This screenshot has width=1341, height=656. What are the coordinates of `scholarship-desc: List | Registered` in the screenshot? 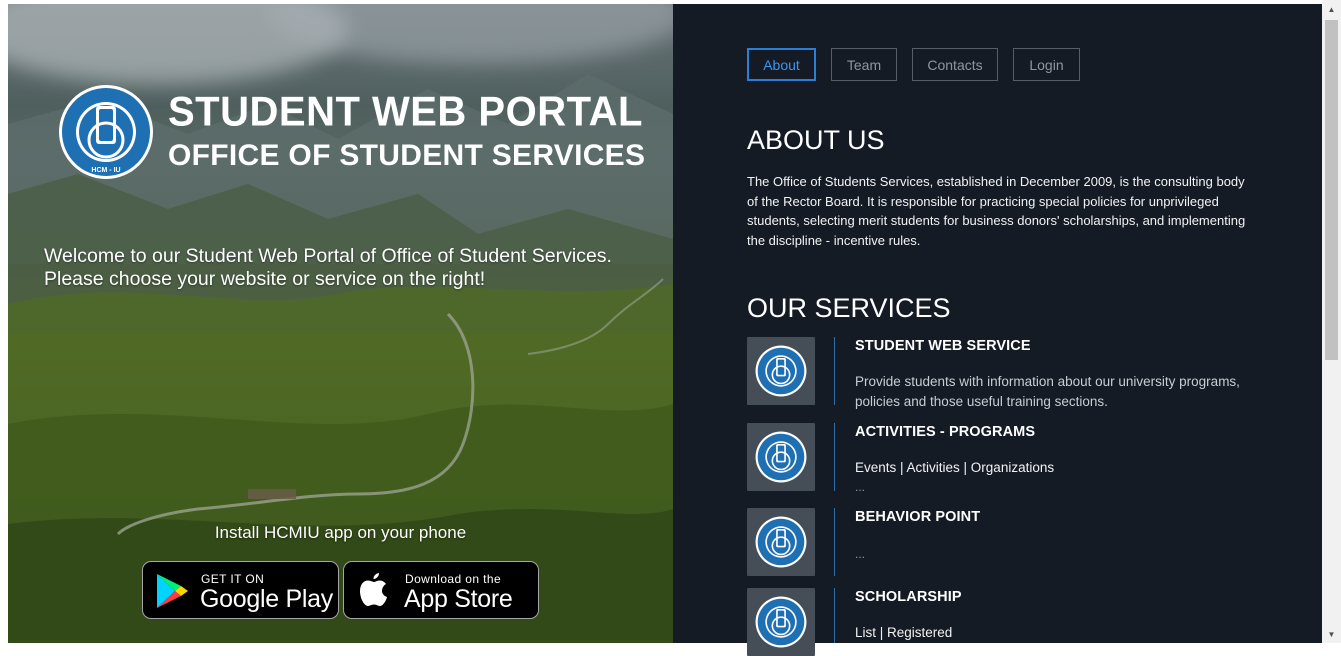 It's located at (904, 632).